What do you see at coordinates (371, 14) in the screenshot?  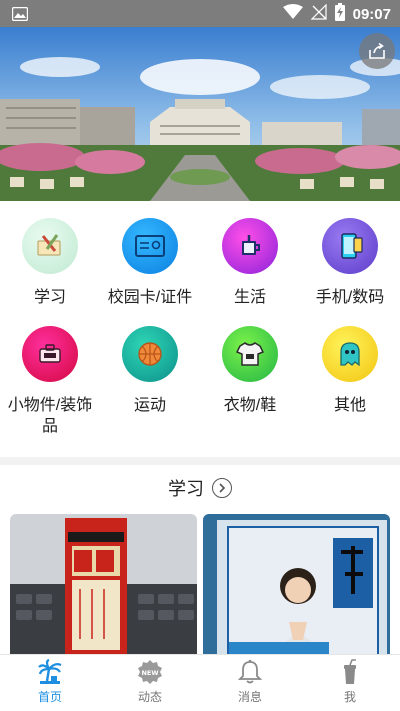 I see `status-time: 09:07` at bounding box center [371, 14].